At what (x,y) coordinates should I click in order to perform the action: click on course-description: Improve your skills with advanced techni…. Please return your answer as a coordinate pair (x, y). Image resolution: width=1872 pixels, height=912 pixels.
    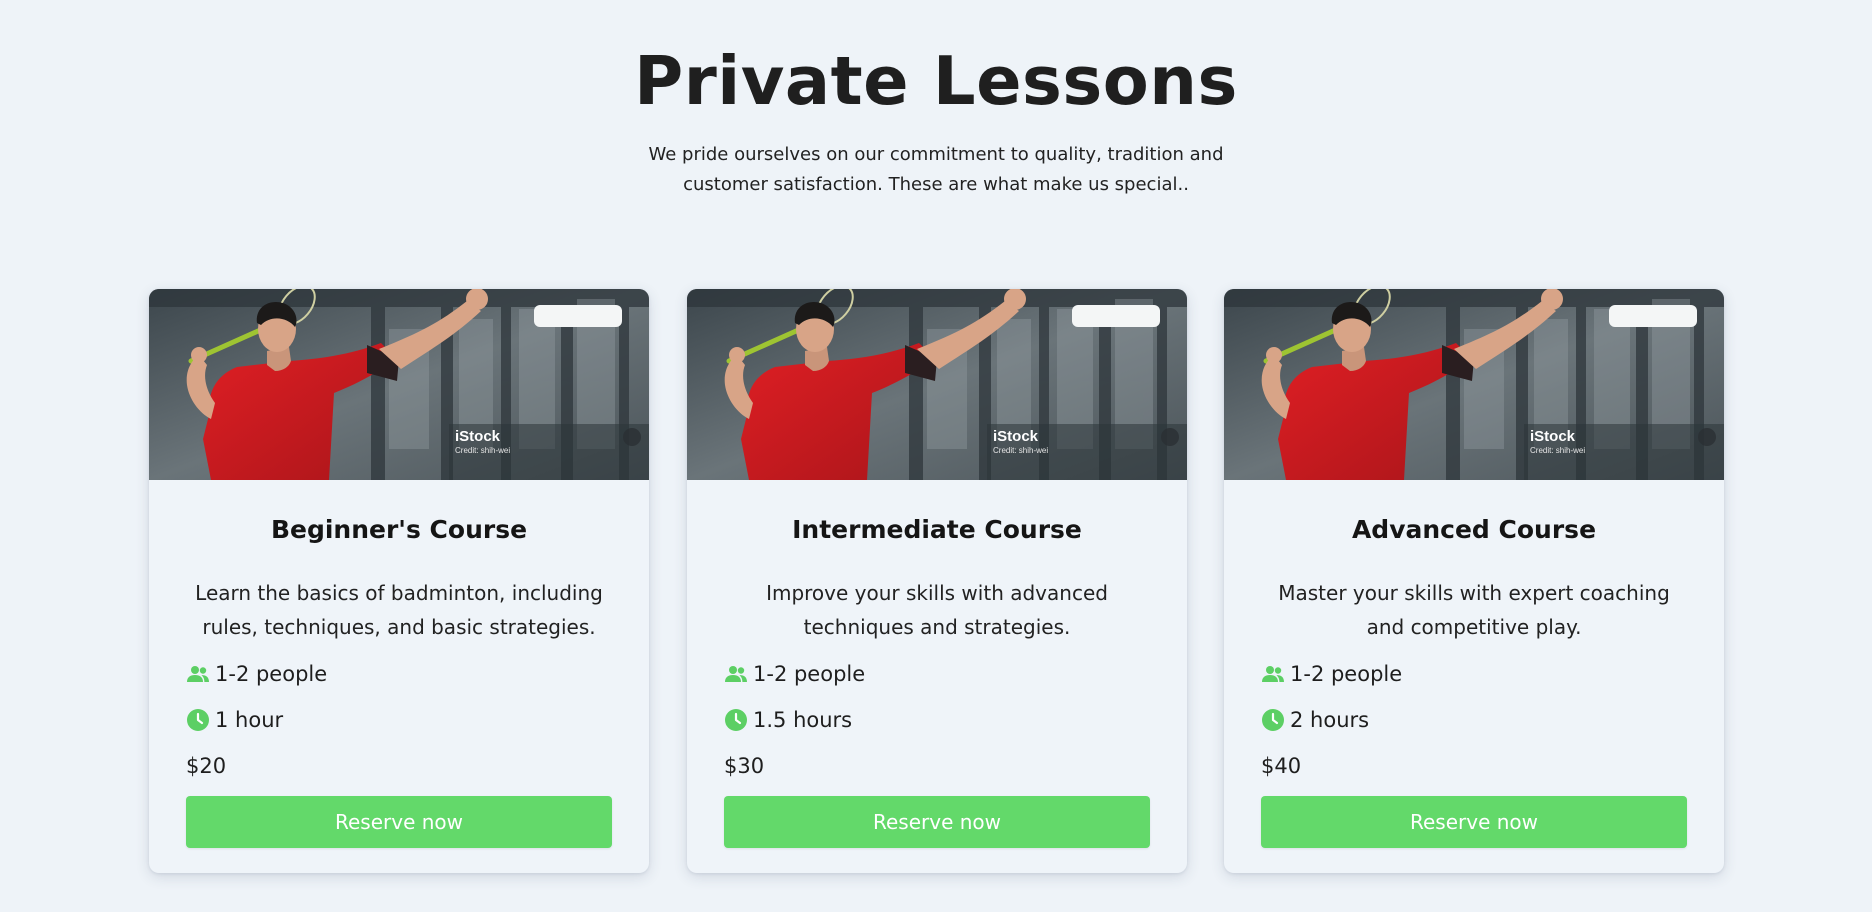
    Looking at the image, I should click on (937, 610).